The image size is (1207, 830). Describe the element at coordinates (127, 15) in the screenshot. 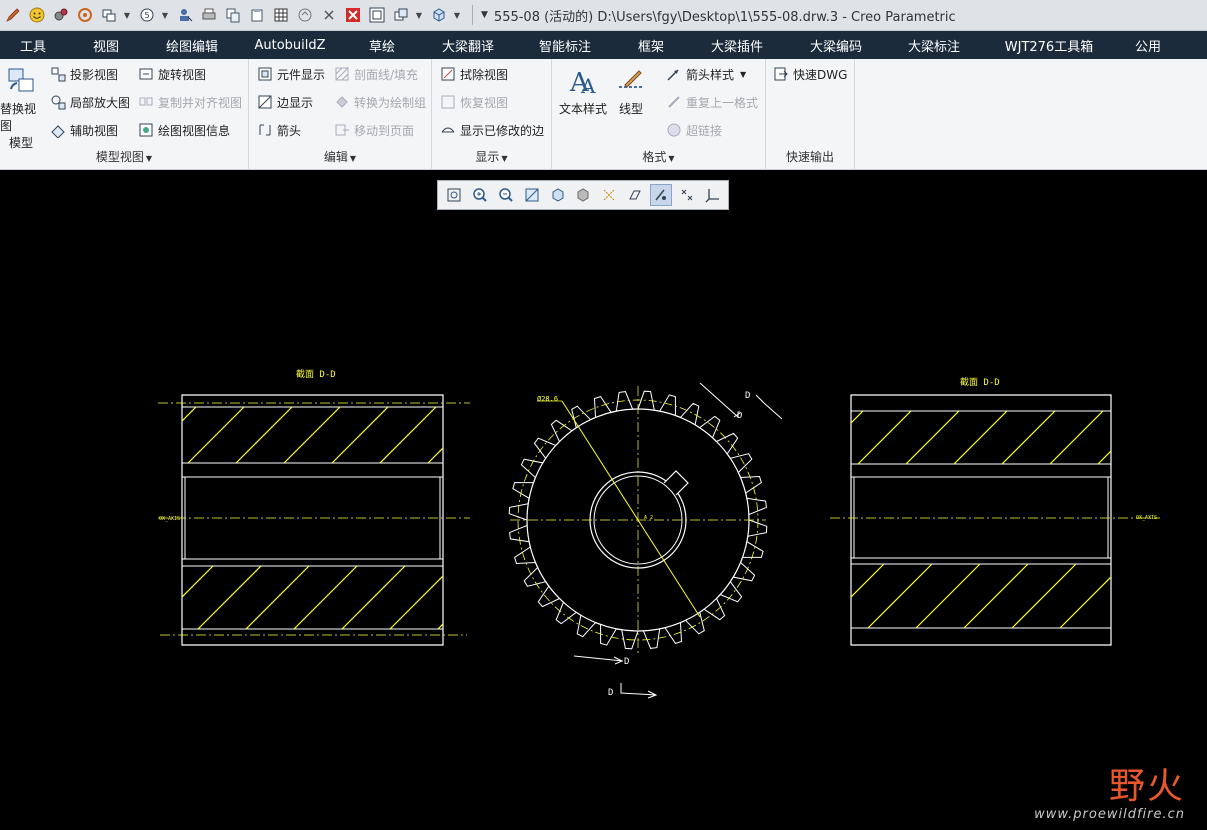

I see `windows-dropdown-icon: ▼` at that location.